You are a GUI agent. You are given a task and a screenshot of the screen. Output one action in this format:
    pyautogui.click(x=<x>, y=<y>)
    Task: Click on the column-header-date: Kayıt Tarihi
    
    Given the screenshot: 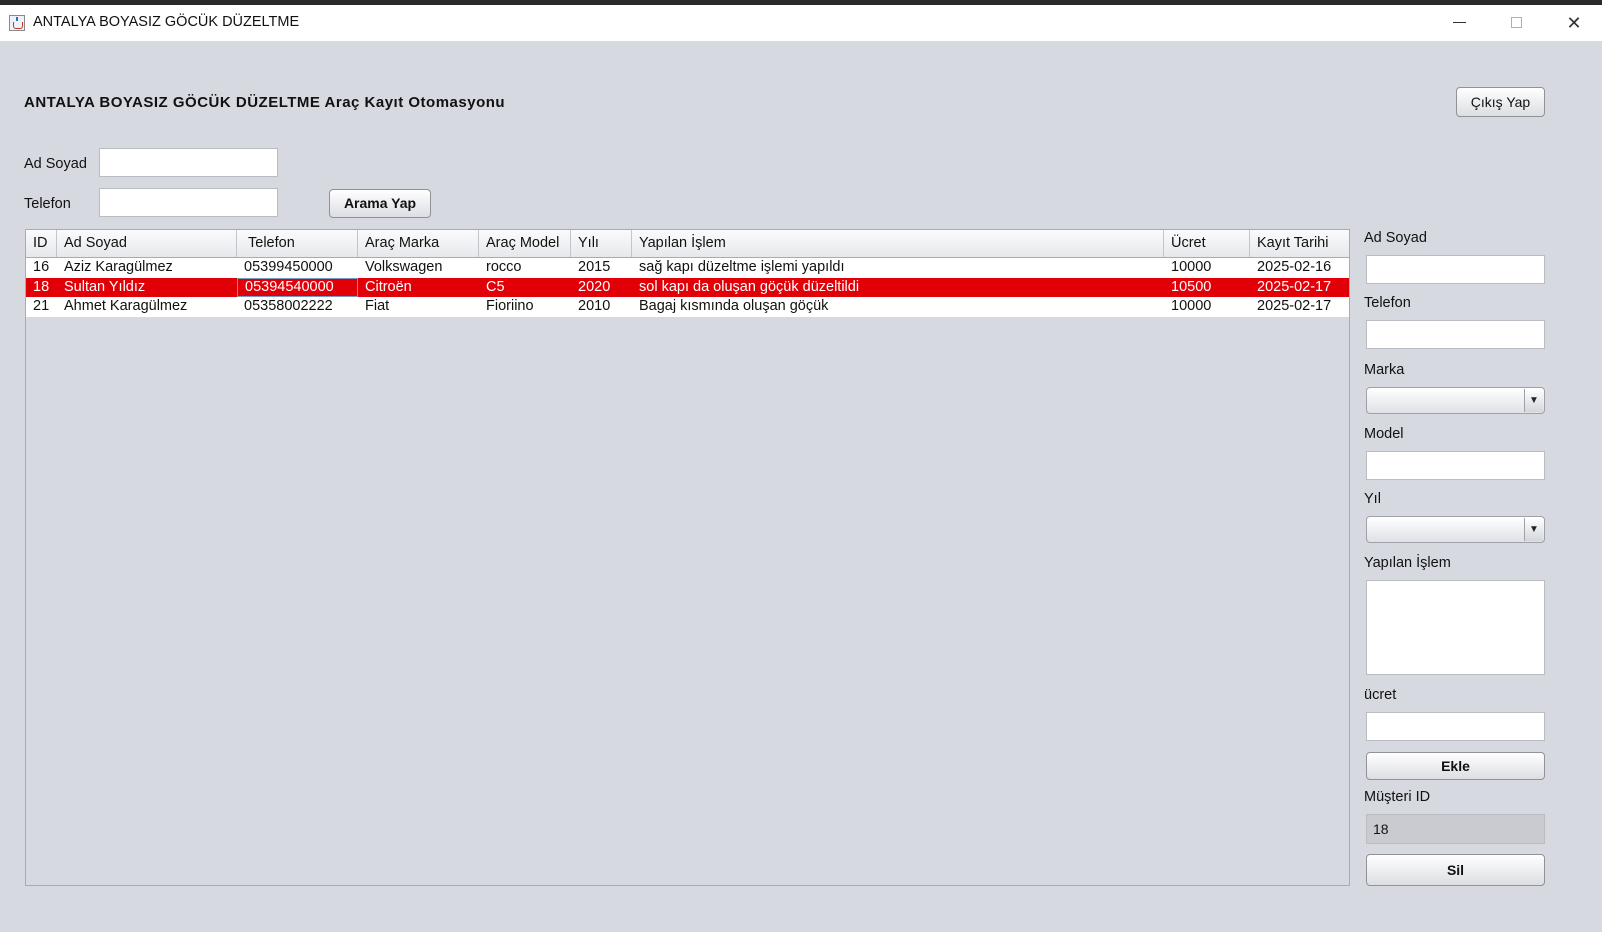 What is the action you would take?
    pyautogui.click(x=1299, y=243)
    